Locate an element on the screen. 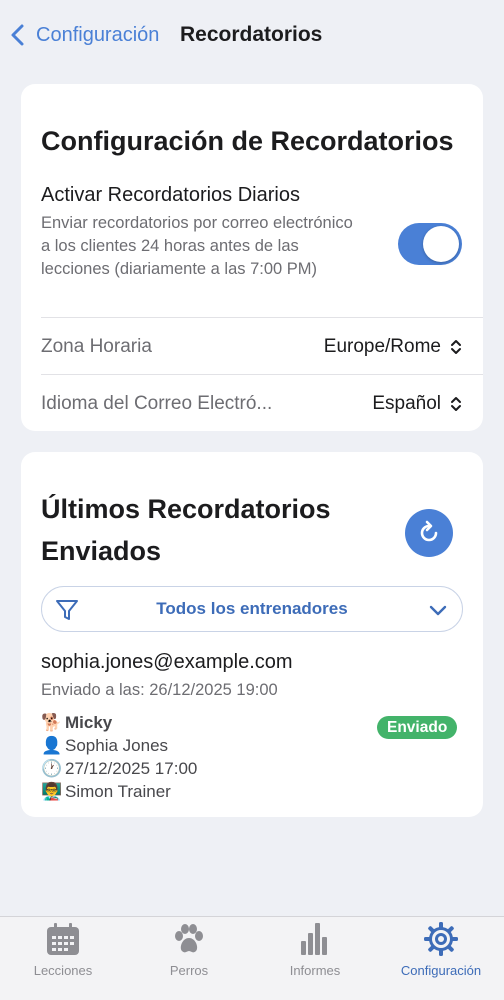 This screenshot has width=504, height=1000. dog-name-row: 🐕 Micky is located at coordinates (76, 723).